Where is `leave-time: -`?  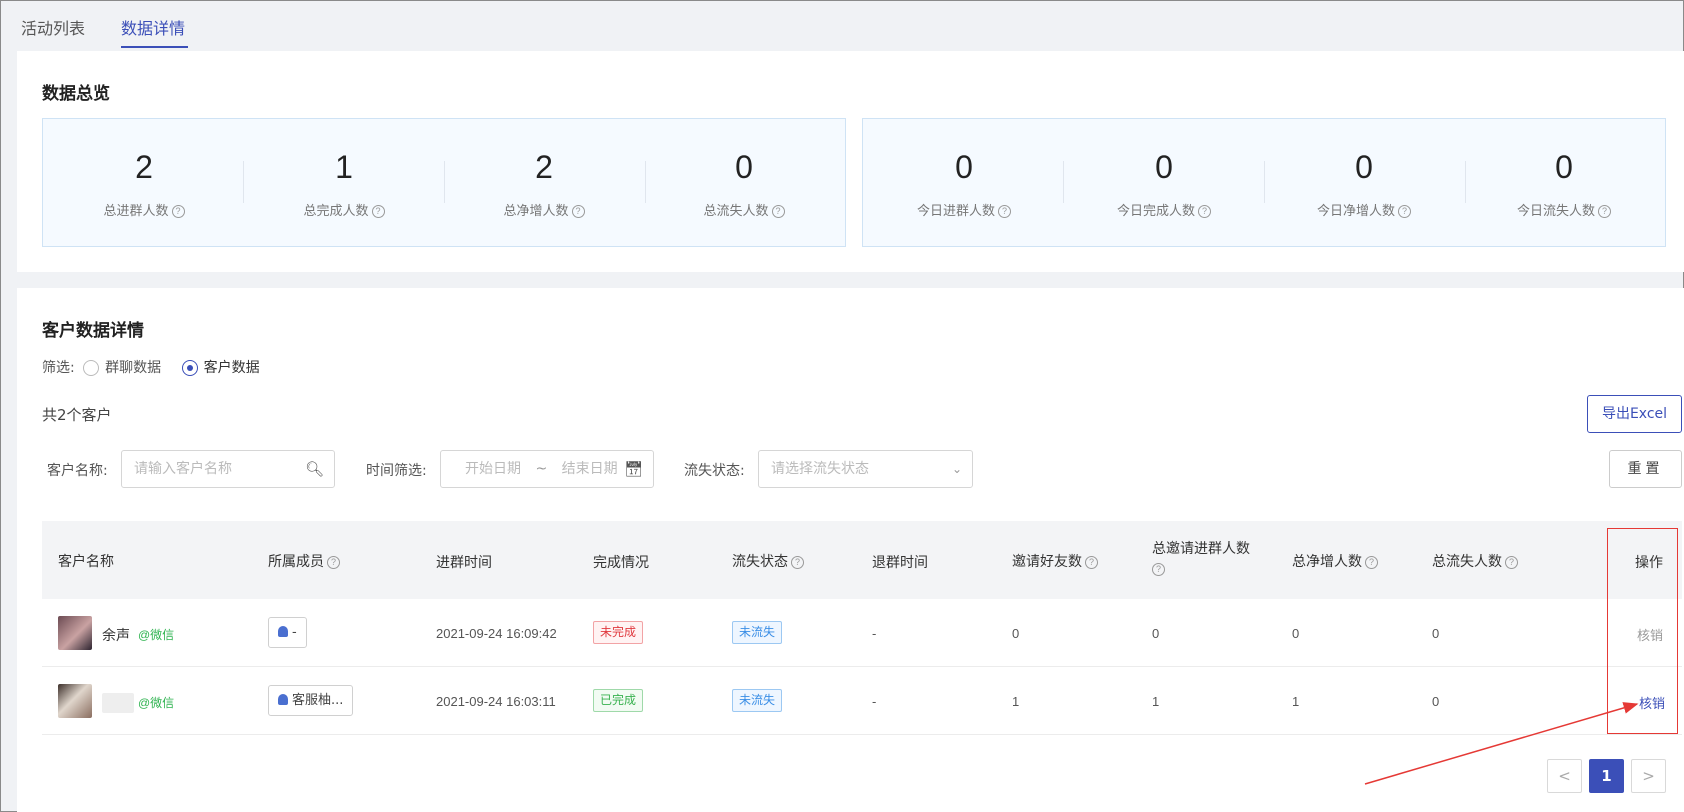 leave-time: - is located at coordinates (874, 633).